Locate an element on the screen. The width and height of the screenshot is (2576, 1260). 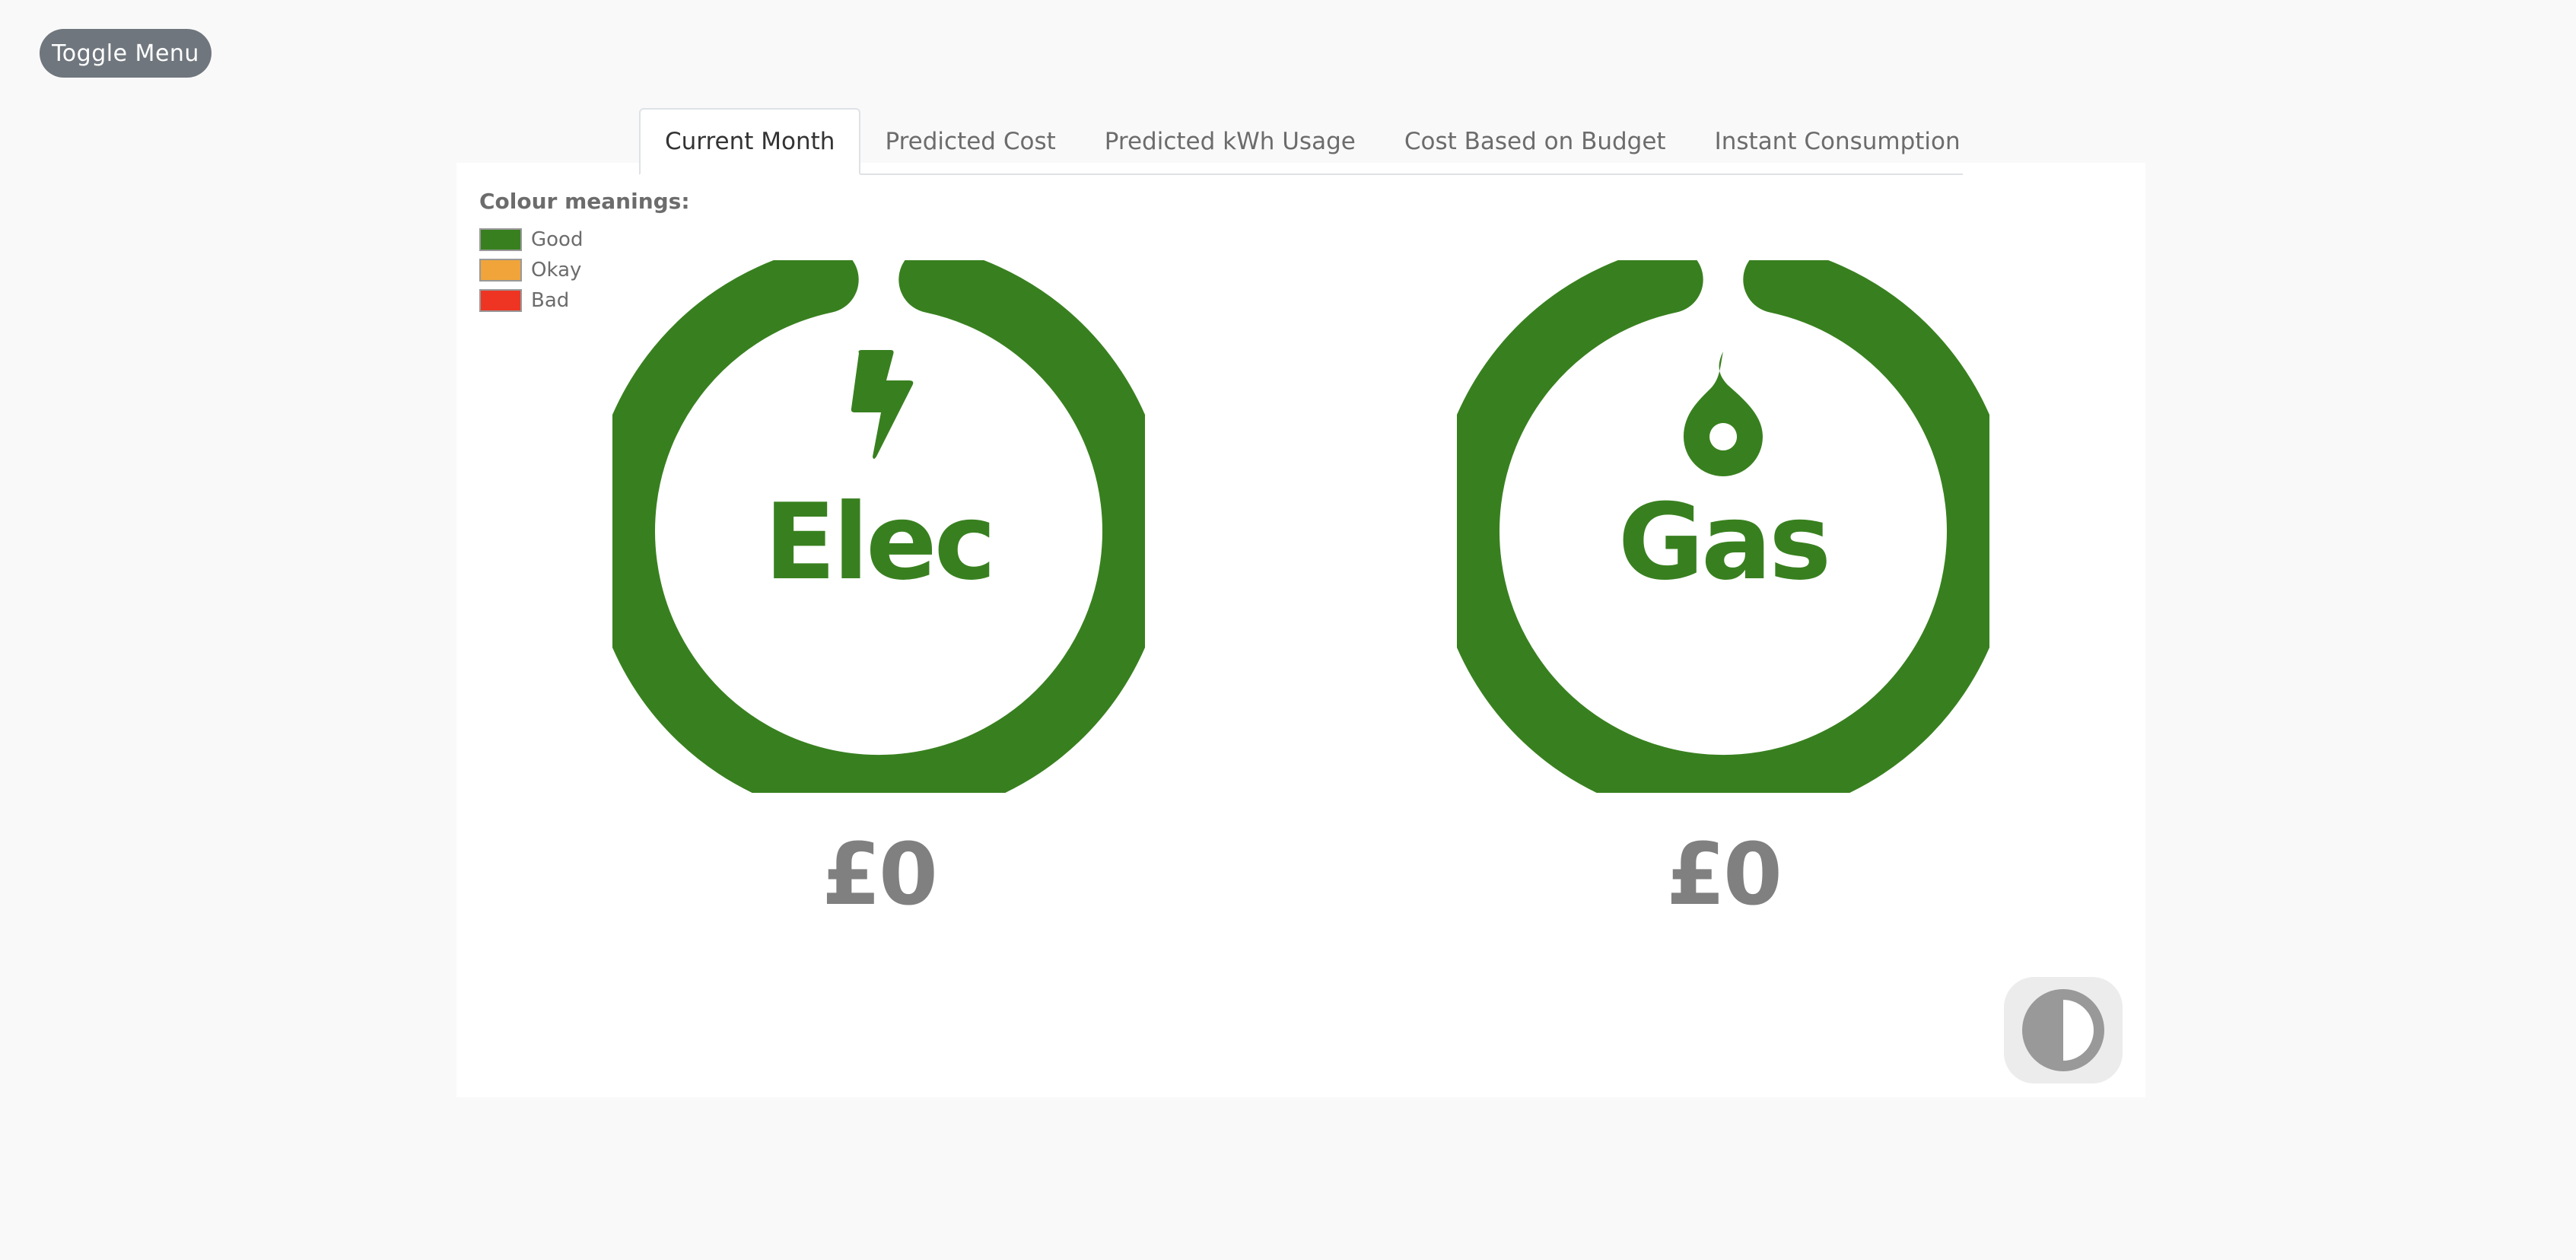
elec-gauge-label: Elec is located at coordinates (880, 542).